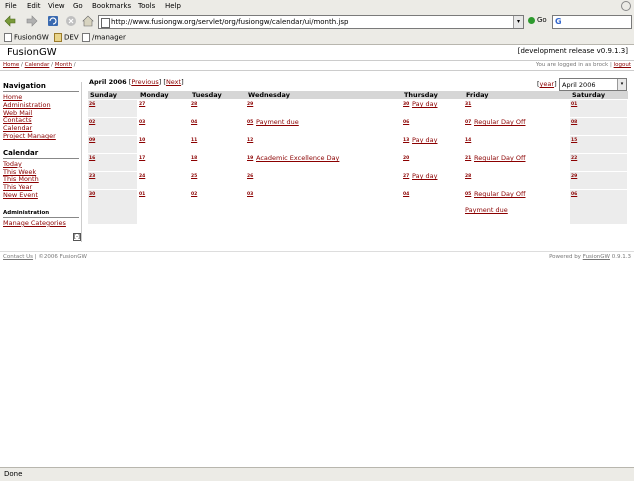  I want to click on day-number-link: 09, so click(92, 140).